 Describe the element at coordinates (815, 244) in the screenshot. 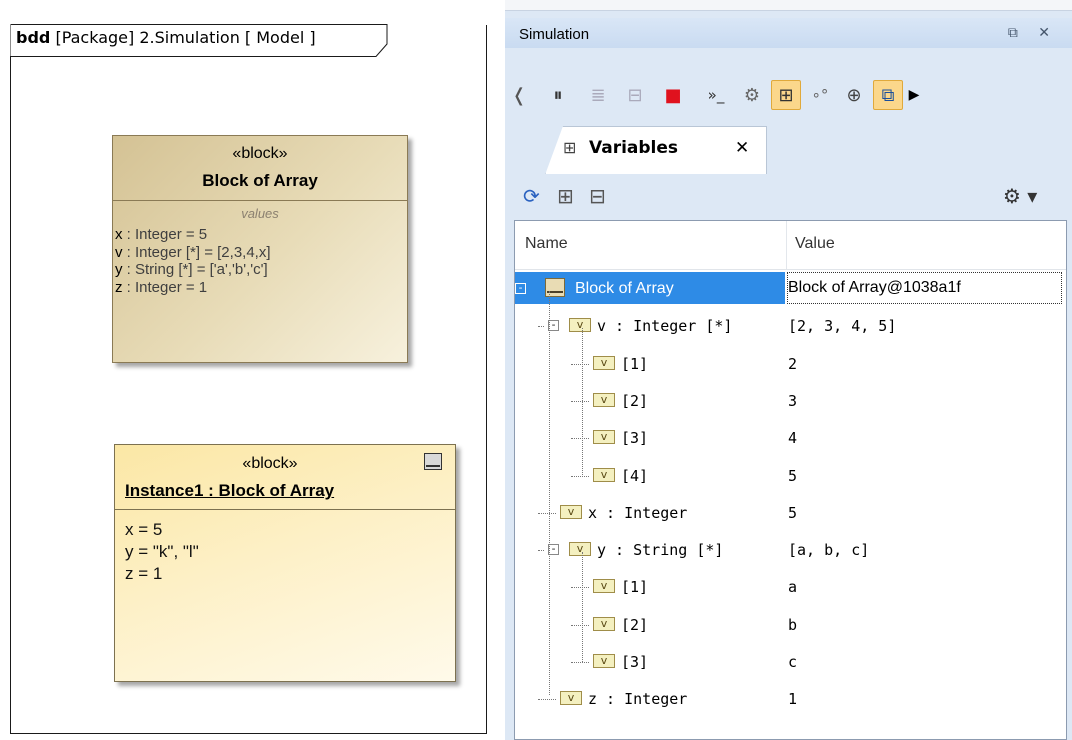

I see `column-header-value: Value` at that location.